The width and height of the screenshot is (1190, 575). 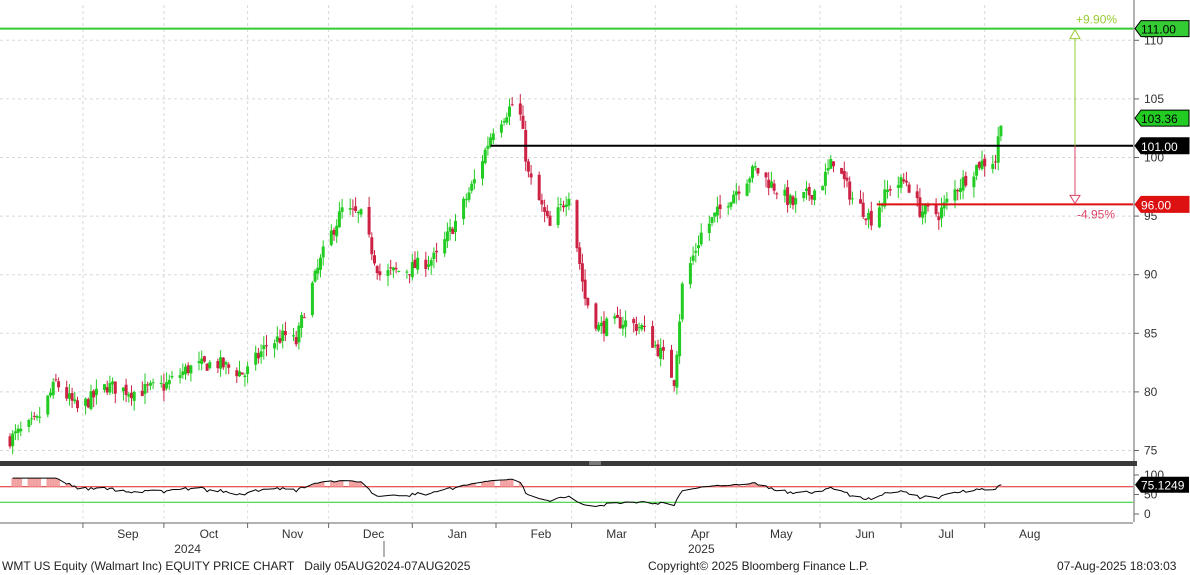 I want to click on month-label: Sep, so click(x=128, y=534).